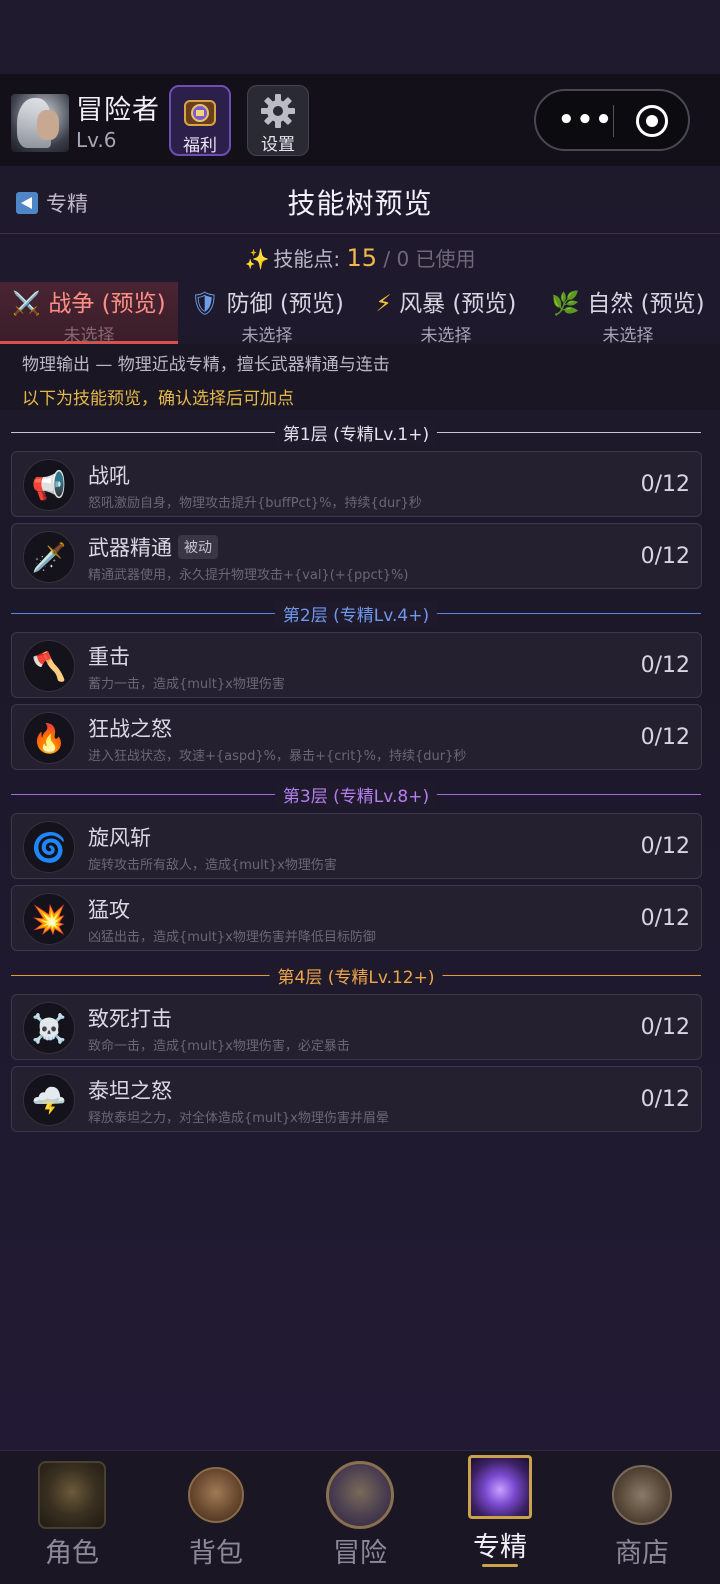 This screenshot has height=1584, width=720. Describe the element at coordinates (652, 121) in the screenshot. I see `close-target-icon` at that location.